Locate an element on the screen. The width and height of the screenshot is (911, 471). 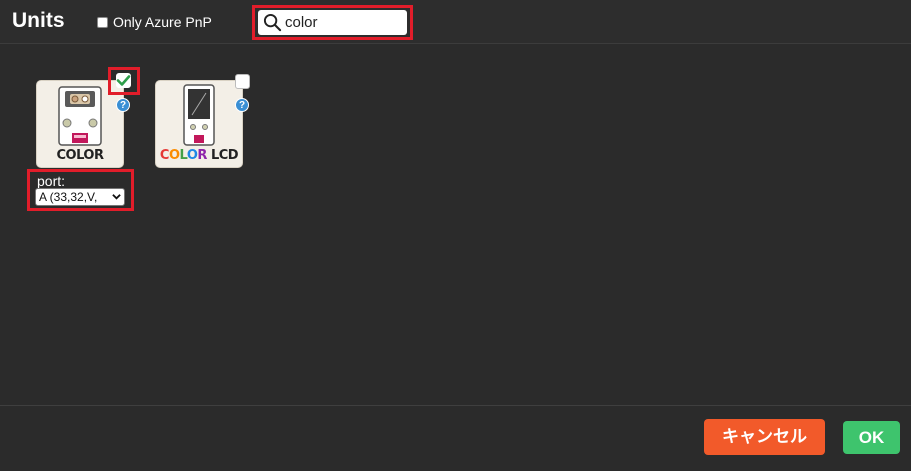
lcd-letter-l: L is located at coordinates (183, 155).